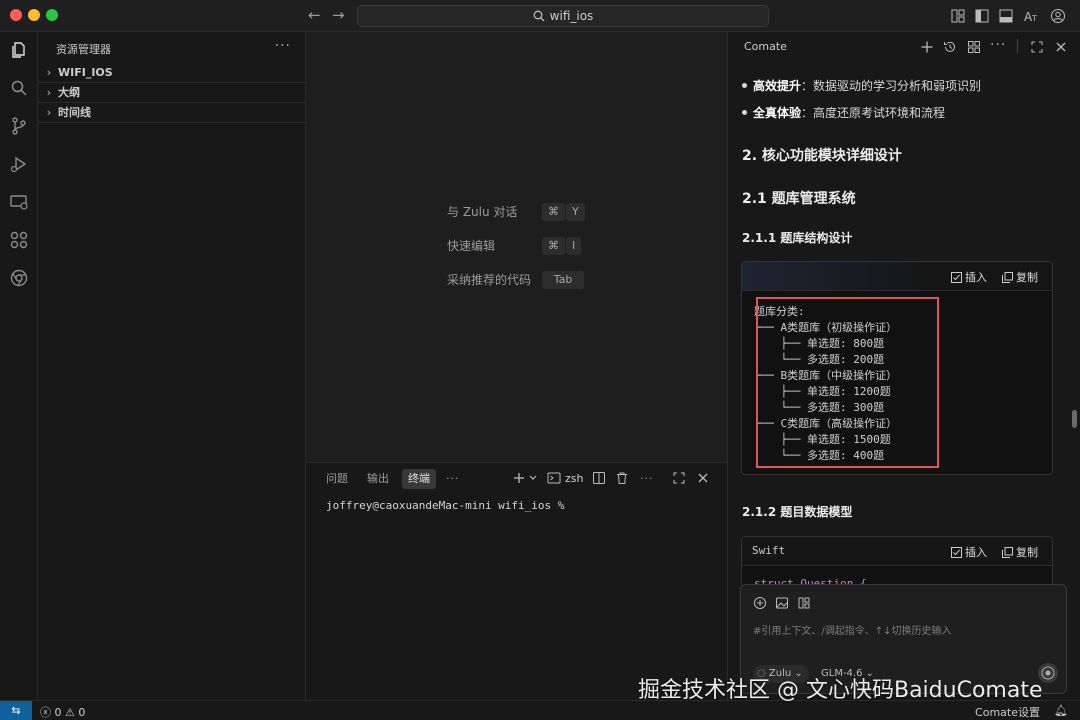  Describe the element at coordinates (852, 631) in the screenshot. I see `chat-input-placeholder: #引用上下文、/调起指令、↑↓切换历史输入` at that location.